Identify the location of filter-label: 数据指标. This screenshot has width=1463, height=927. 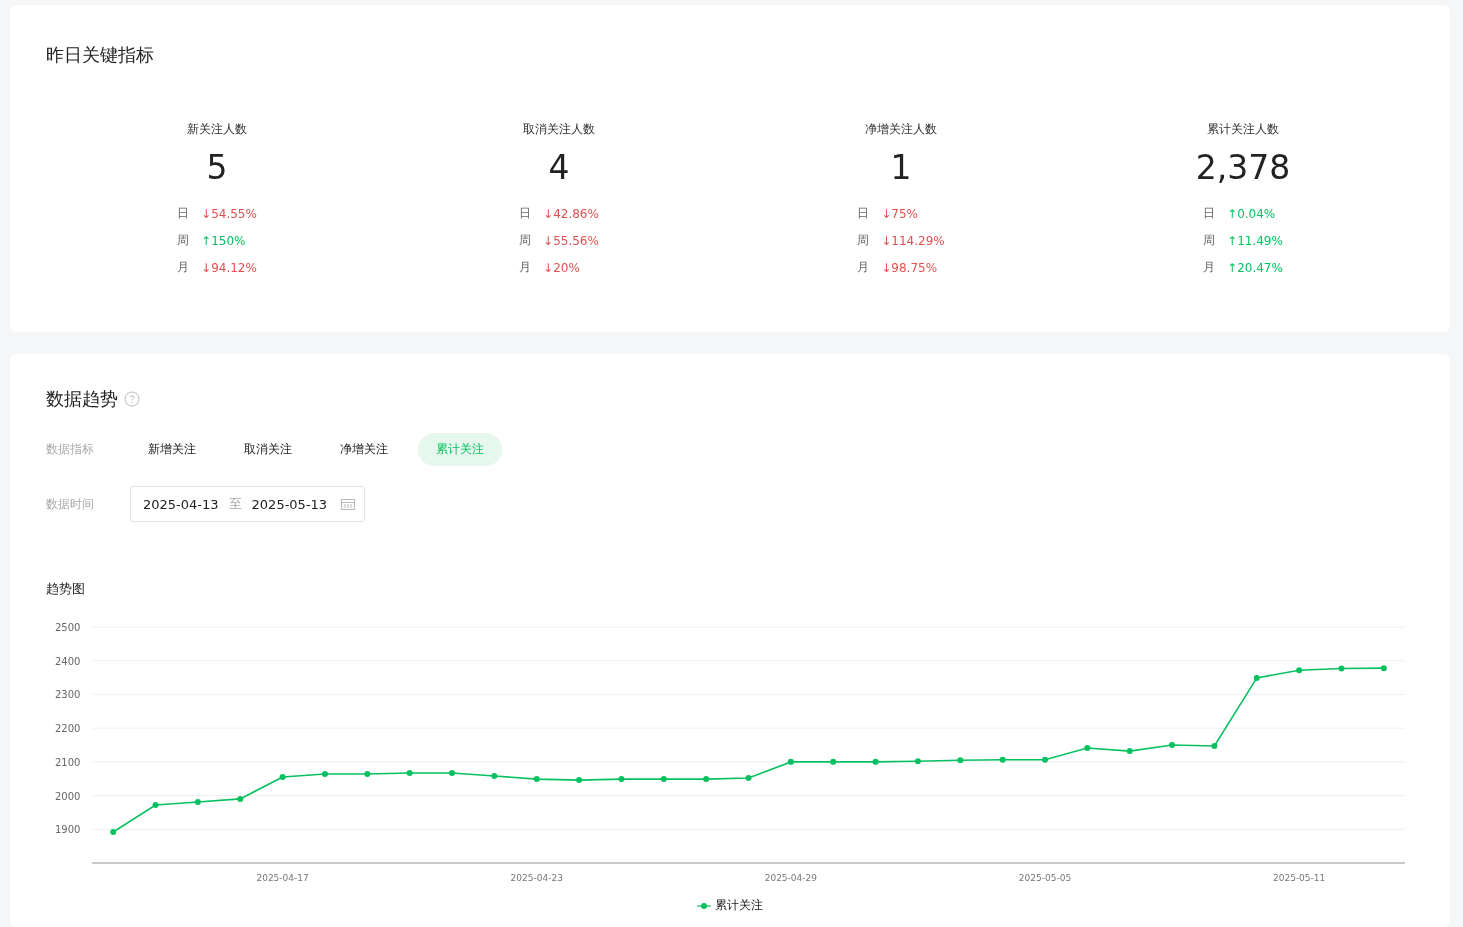
(70, 449).